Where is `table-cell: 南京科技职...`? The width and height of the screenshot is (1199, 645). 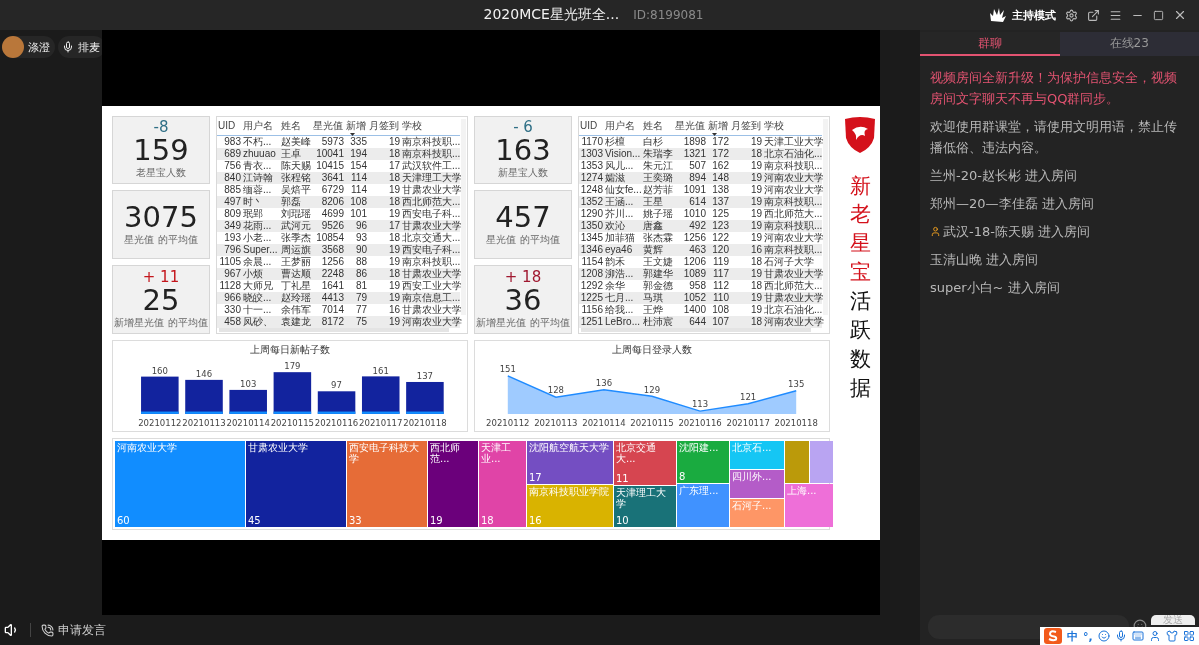
table-cell: 南京科技职... is located at coordinates (431, 141).